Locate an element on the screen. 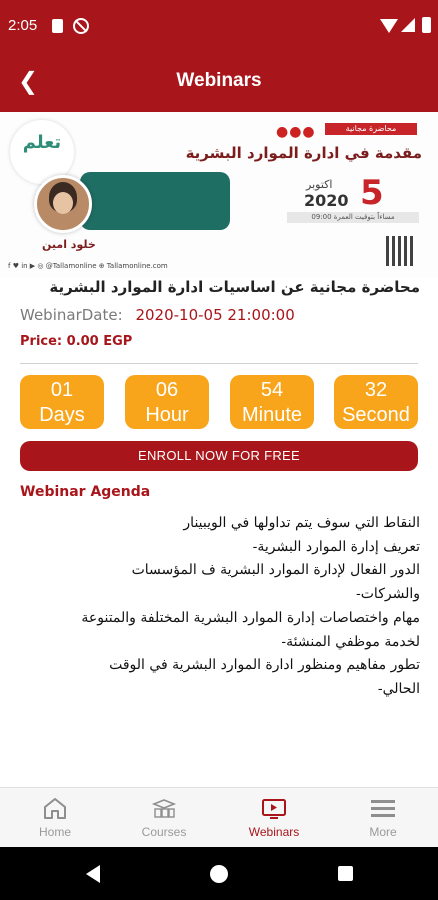 This screenshot has width=438, height=900. speaker-avatar is located at coordinates (63, 204).